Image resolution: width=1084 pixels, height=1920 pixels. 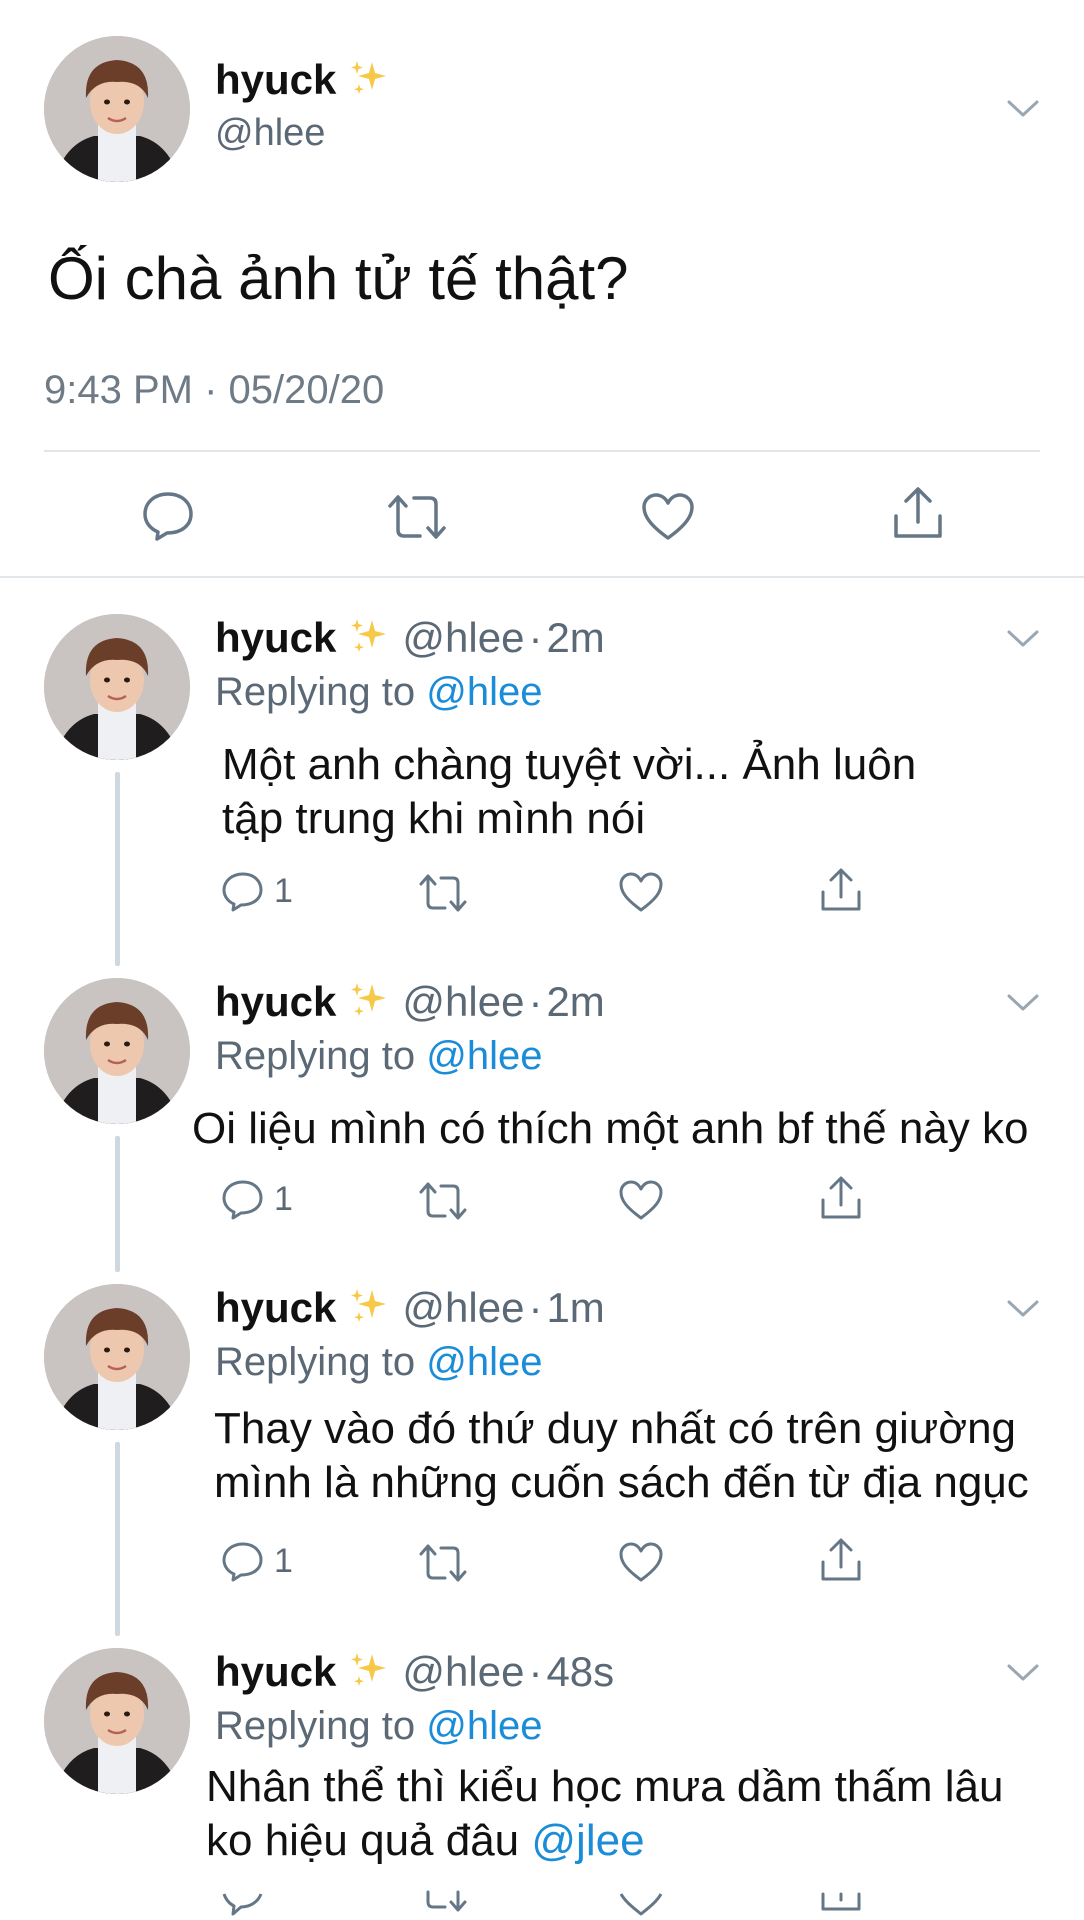 What do you see at coordinates (363, 1840) in the screenshot?
I see `reply-text-fragment: ko hiệu quả đâu` at bounding box center [363, 1840].